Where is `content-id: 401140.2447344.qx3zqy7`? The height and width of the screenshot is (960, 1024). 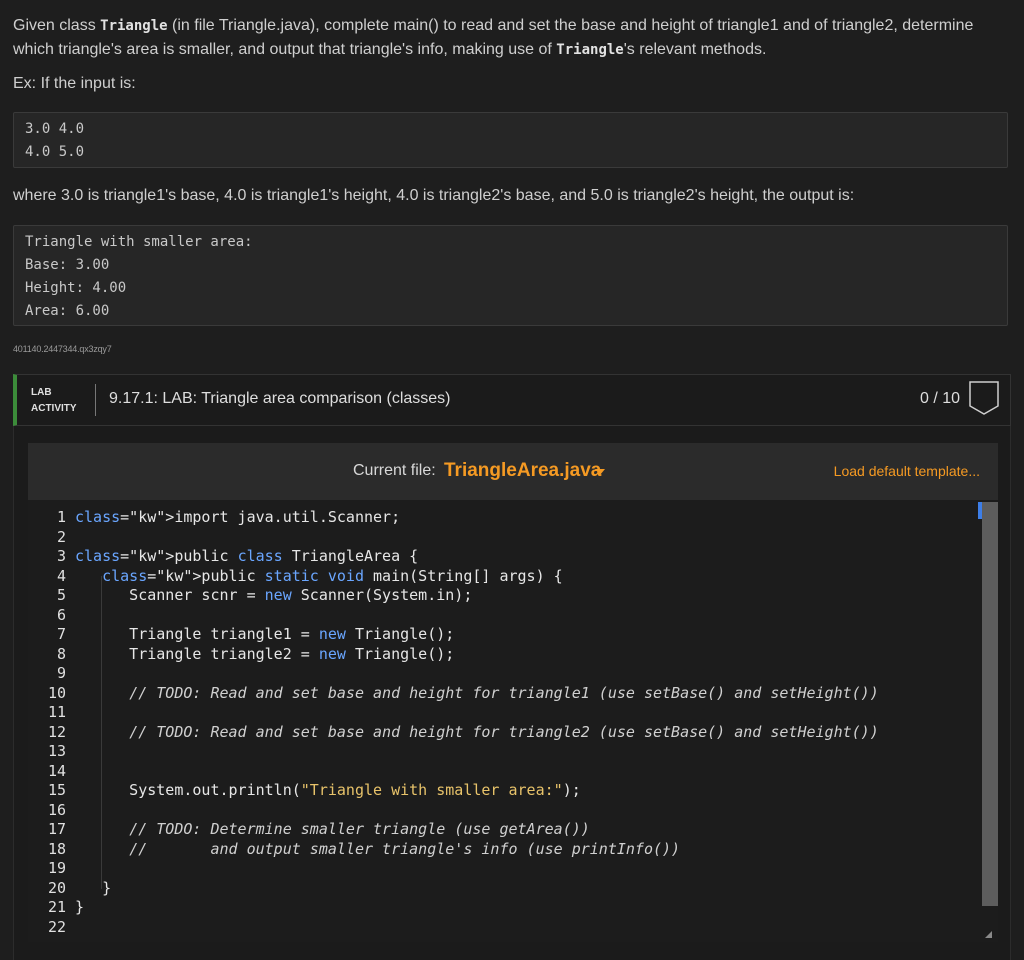 content-id: 401140.2447344.qx3zqy7 is located at coordinates (62, 349).